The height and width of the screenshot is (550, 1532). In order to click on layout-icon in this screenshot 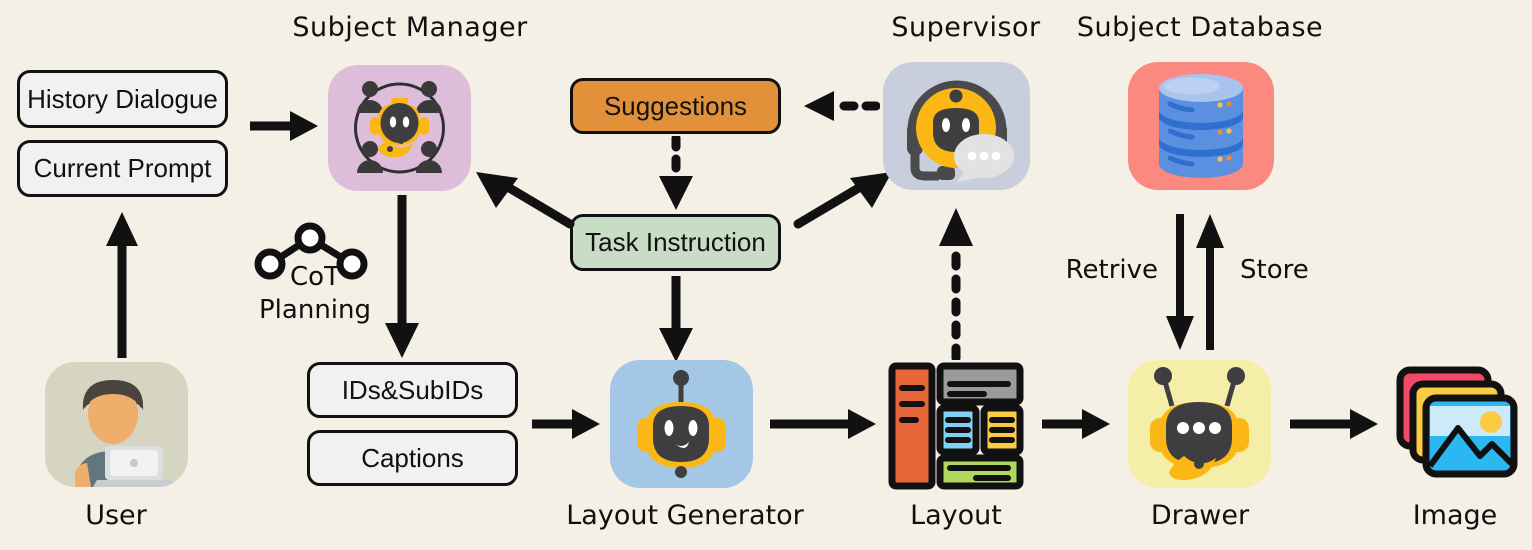, I will do `click(956, 426)`.